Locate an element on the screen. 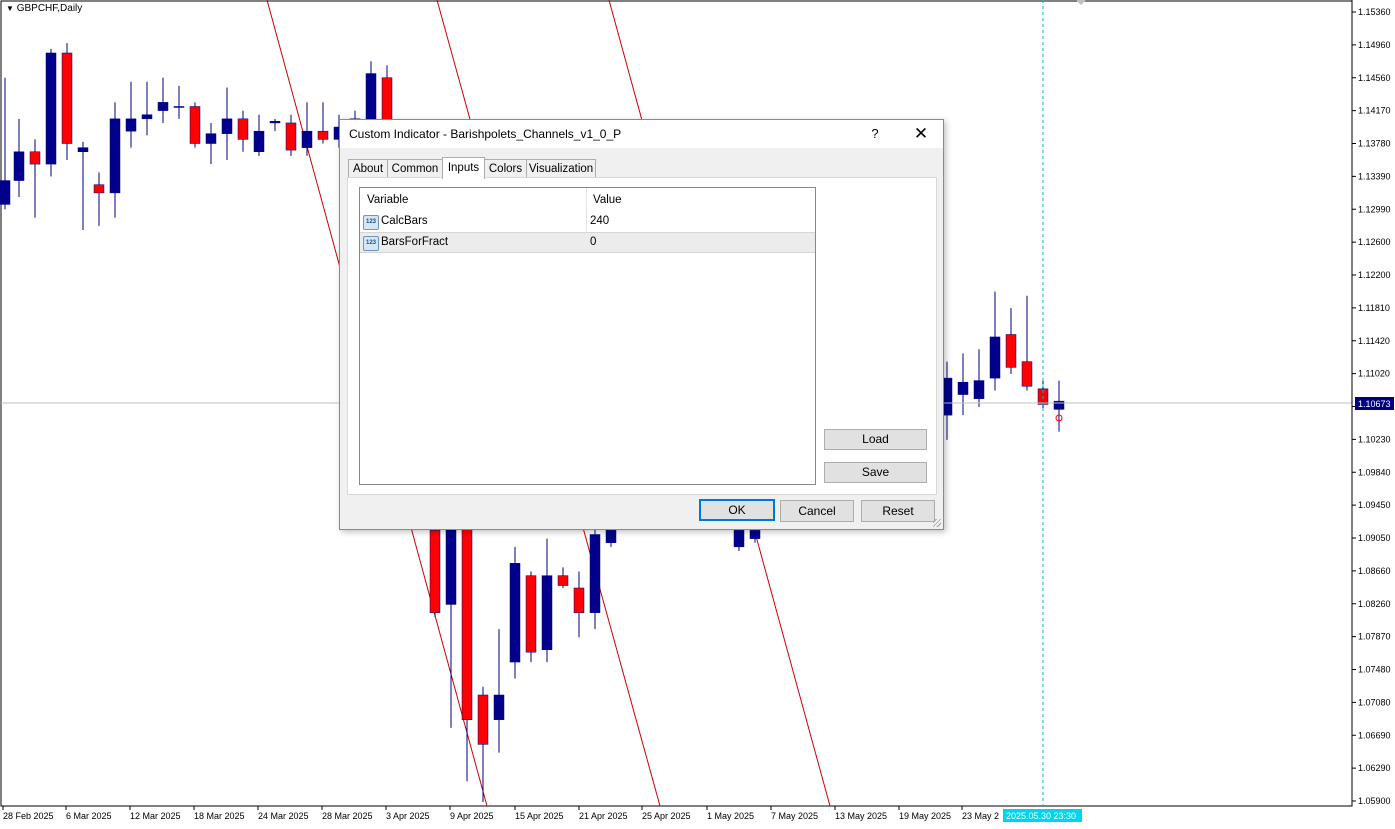 Image resolution: width=1395 pixels, height=829 pixels. tab-visualization: Visualization is located at coordinates (561, 168).